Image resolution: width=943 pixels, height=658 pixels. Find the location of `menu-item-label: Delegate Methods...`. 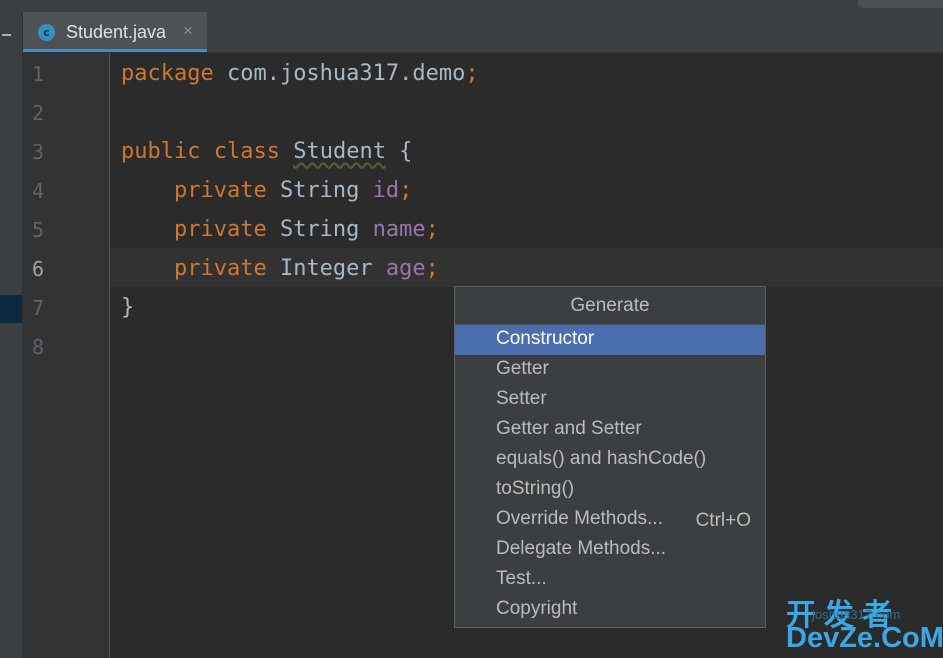

menu-item-label: Delegate Methods... is located at coordinates (581, 548).